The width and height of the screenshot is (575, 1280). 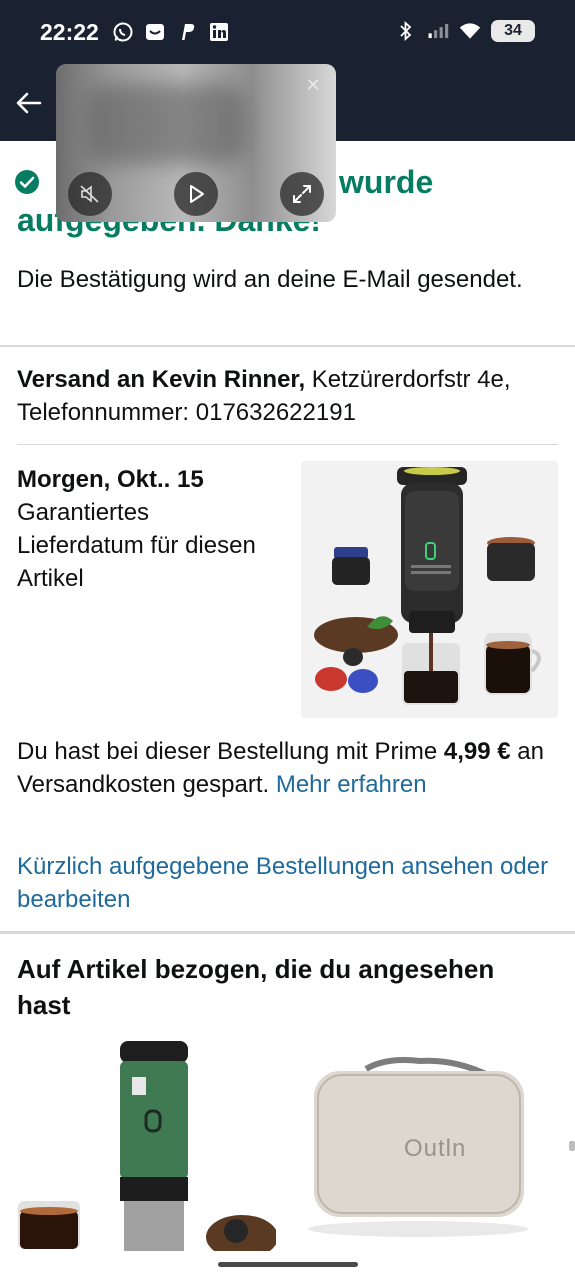 I want to click on system-icons: 34, so click(x=465, y=31).